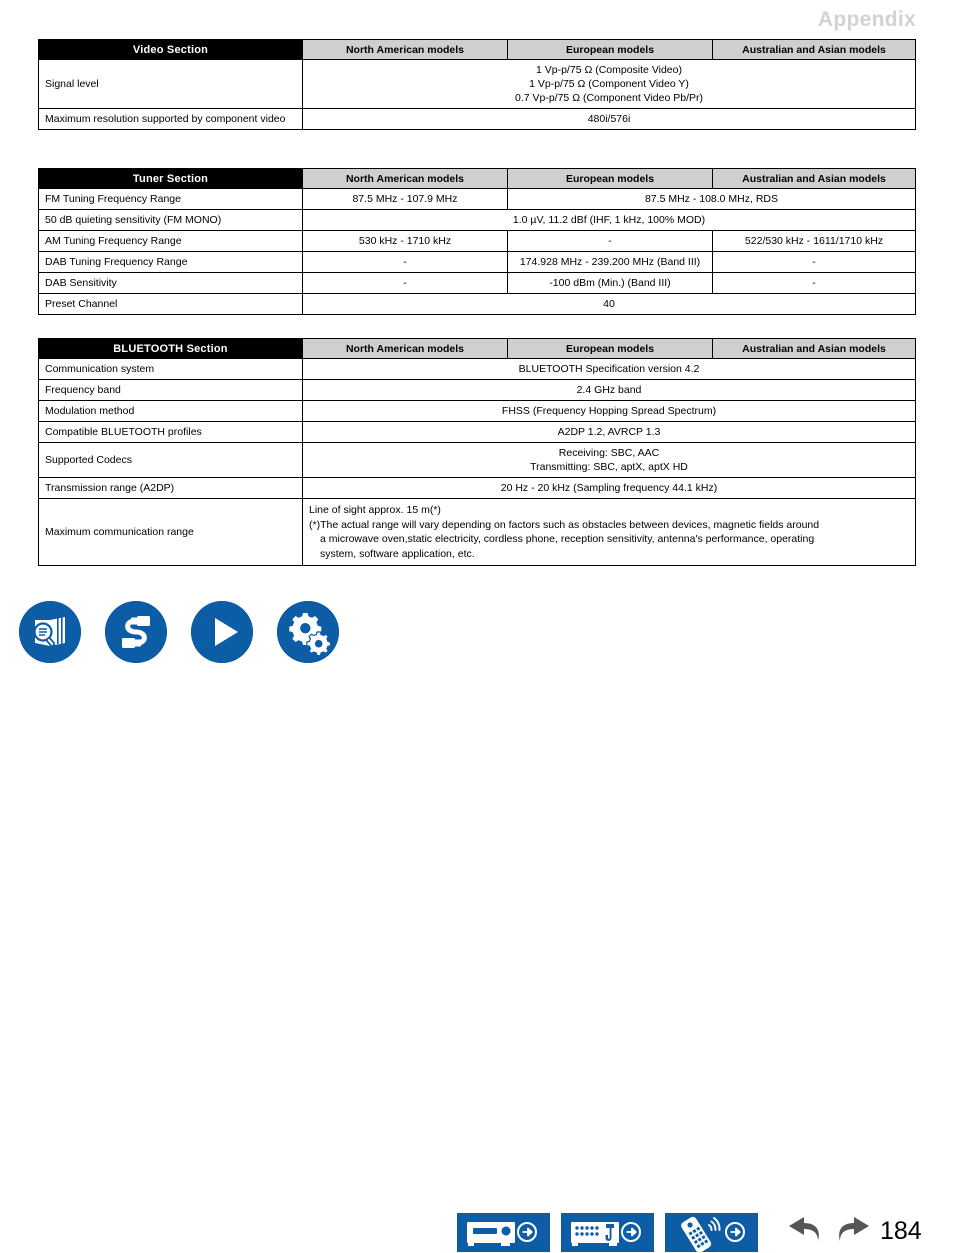 This screenshot has height=1253, width=954. I want to click on row-label-supported-codecs: Supported Codecs, so click(170, 460).